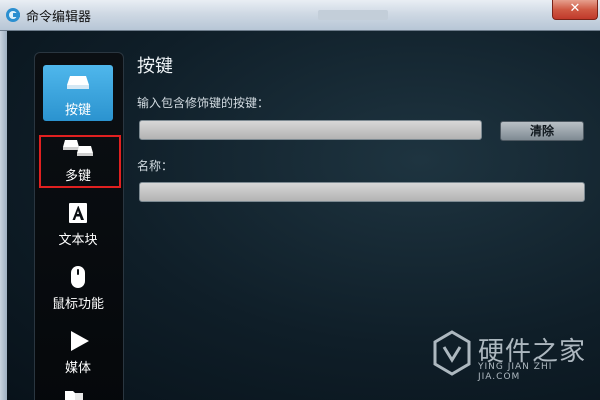  Describe the element at coordinates (310, 130) in the screenshot. I see `keystroke-input` at that location.